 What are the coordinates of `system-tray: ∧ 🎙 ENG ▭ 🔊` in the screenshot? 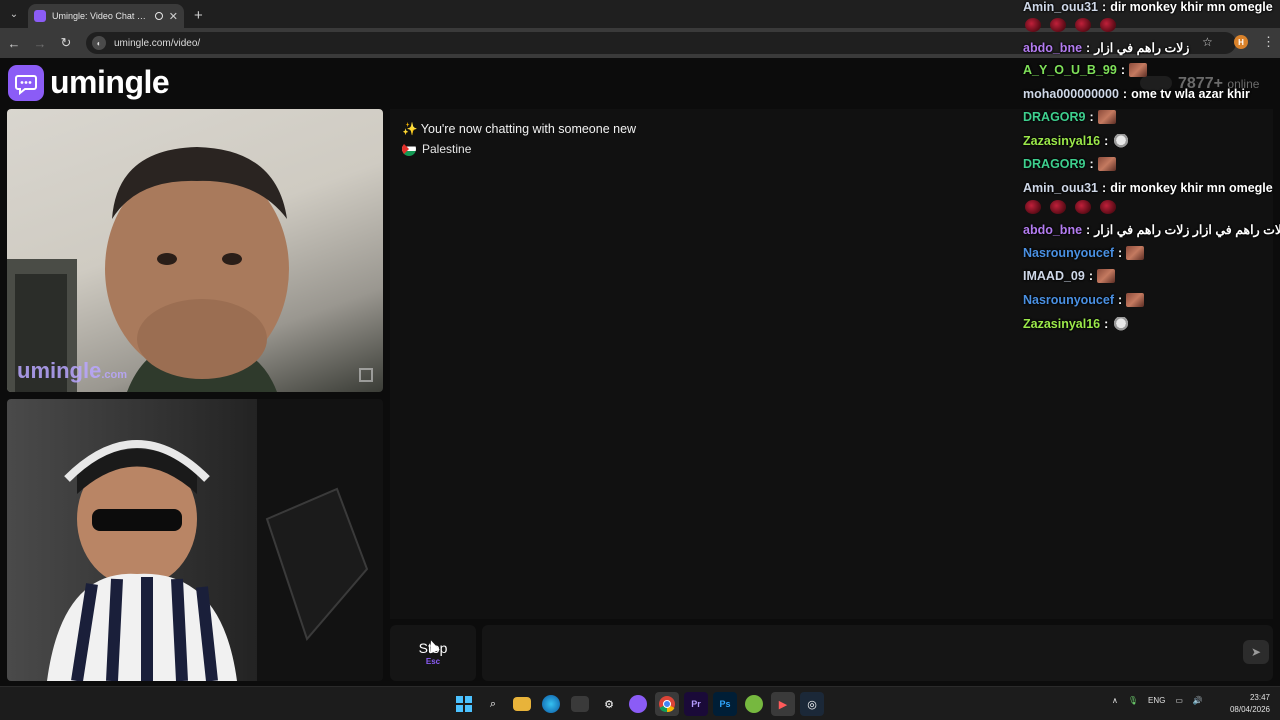 It's located at (1157, 700).